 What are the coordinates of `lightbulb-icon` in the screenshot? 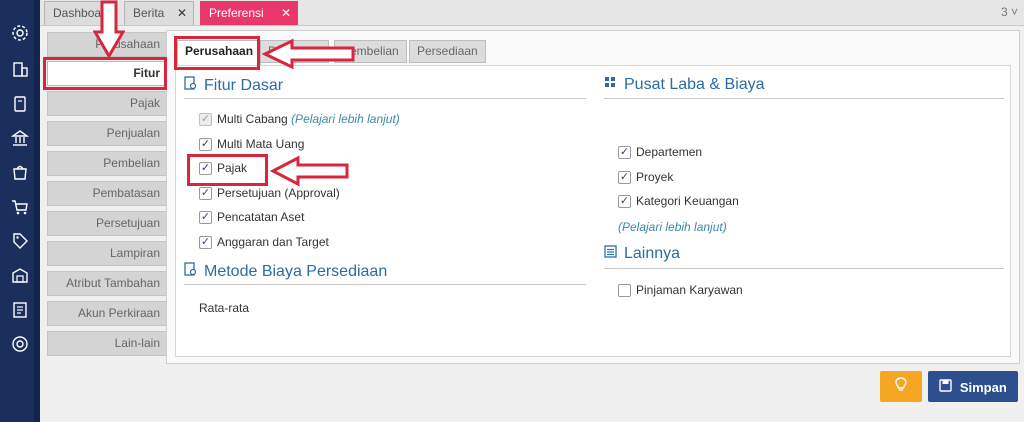 It's located at (901, 386).